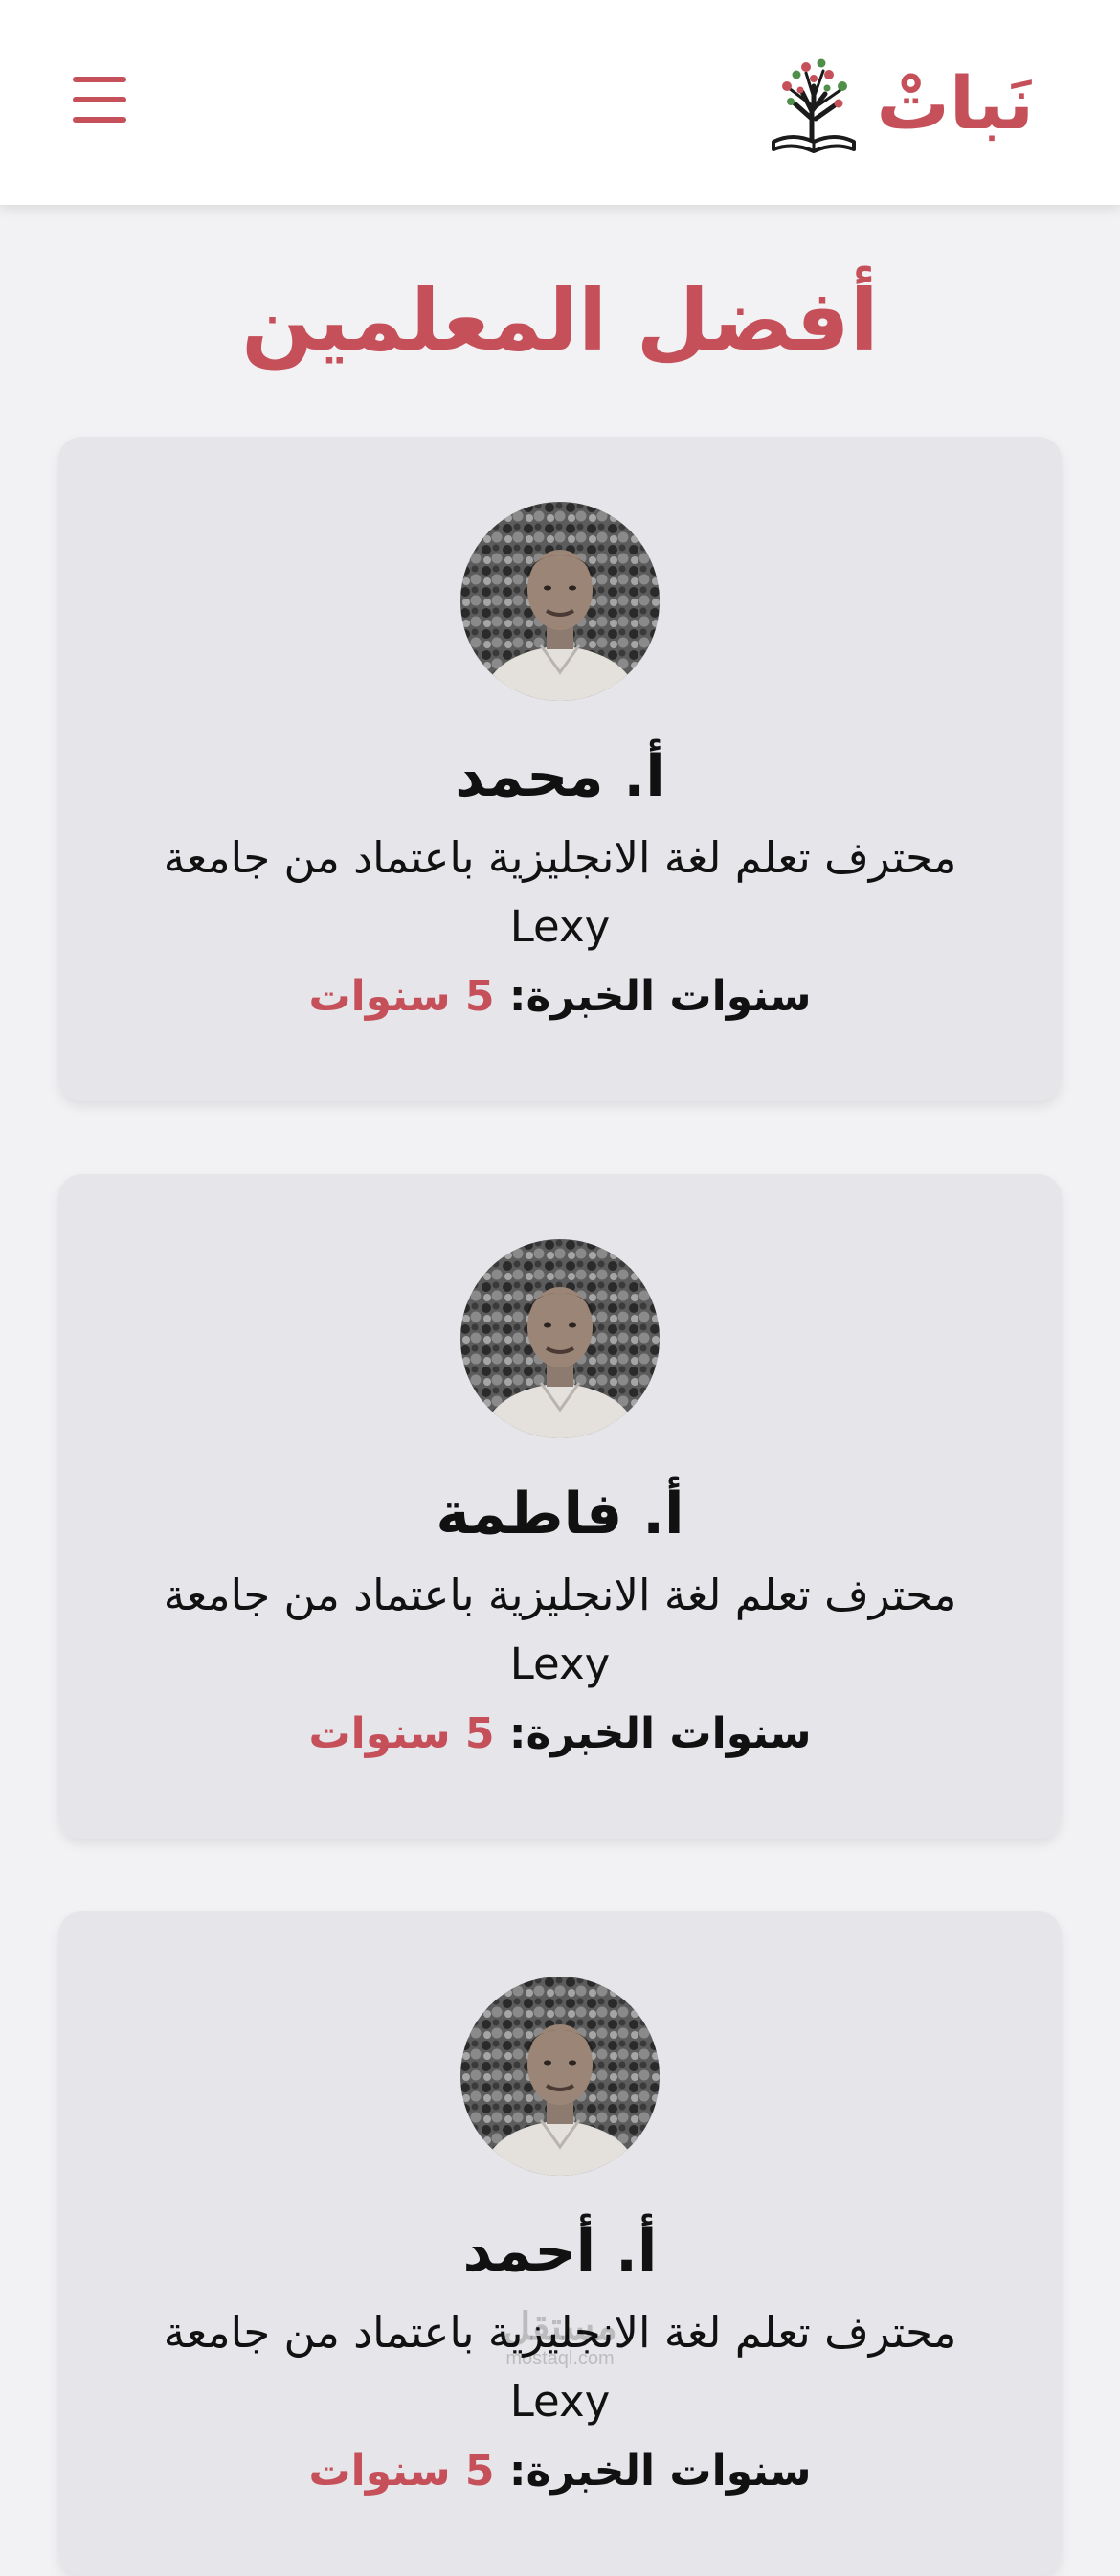 The height and width of the screenshot is (2576, 1120). I want to click on hamburger-menu-icon, so click(100, 99).